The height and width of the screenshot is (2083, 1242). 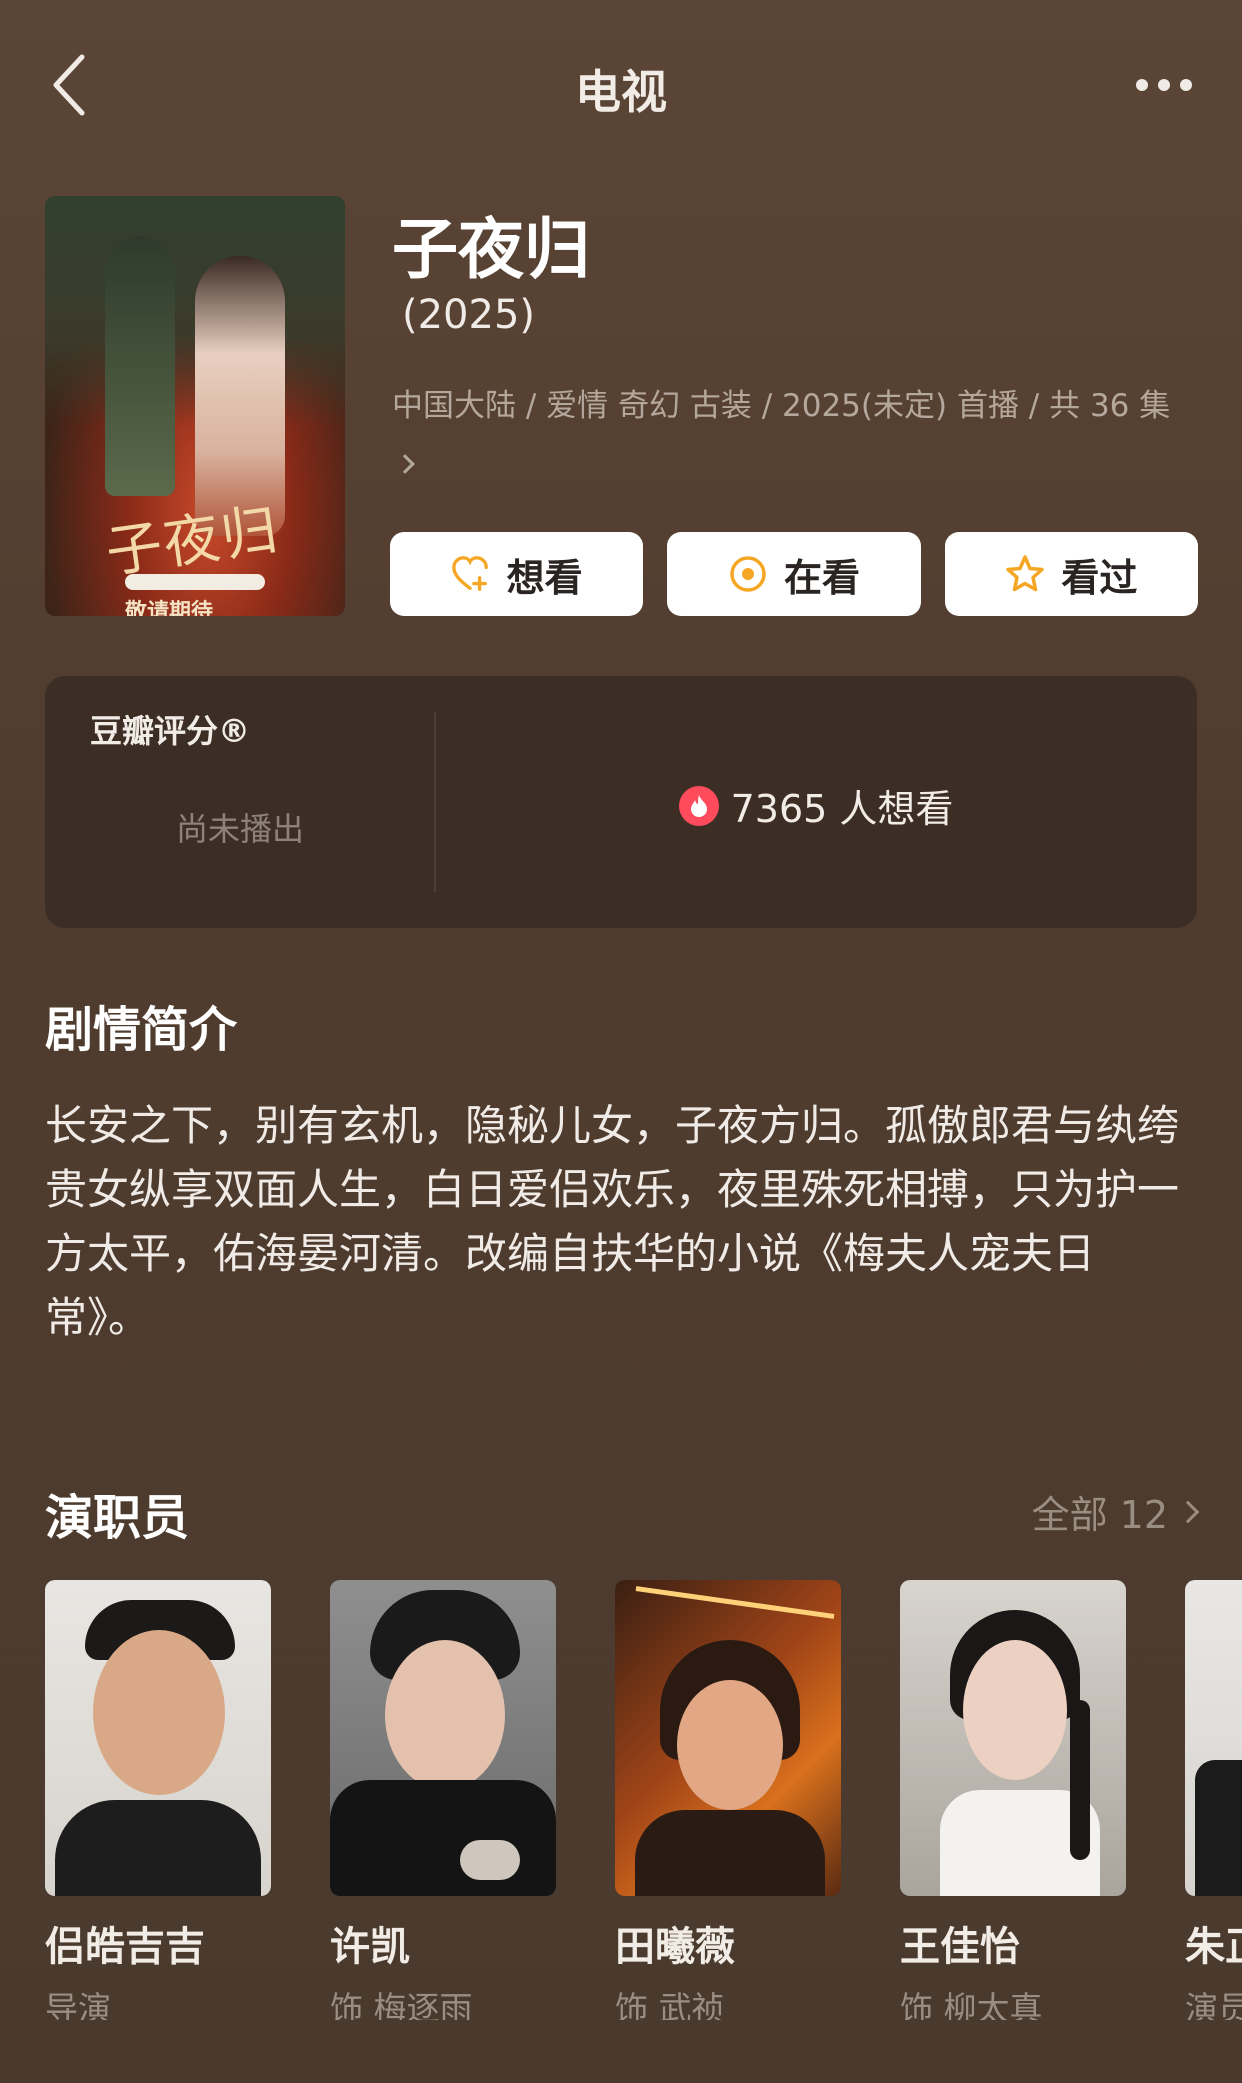 What do you see at coordinates (469, 315) in the screenshot?
I see `show-year: (2025)` at bounding box center [469, 315].